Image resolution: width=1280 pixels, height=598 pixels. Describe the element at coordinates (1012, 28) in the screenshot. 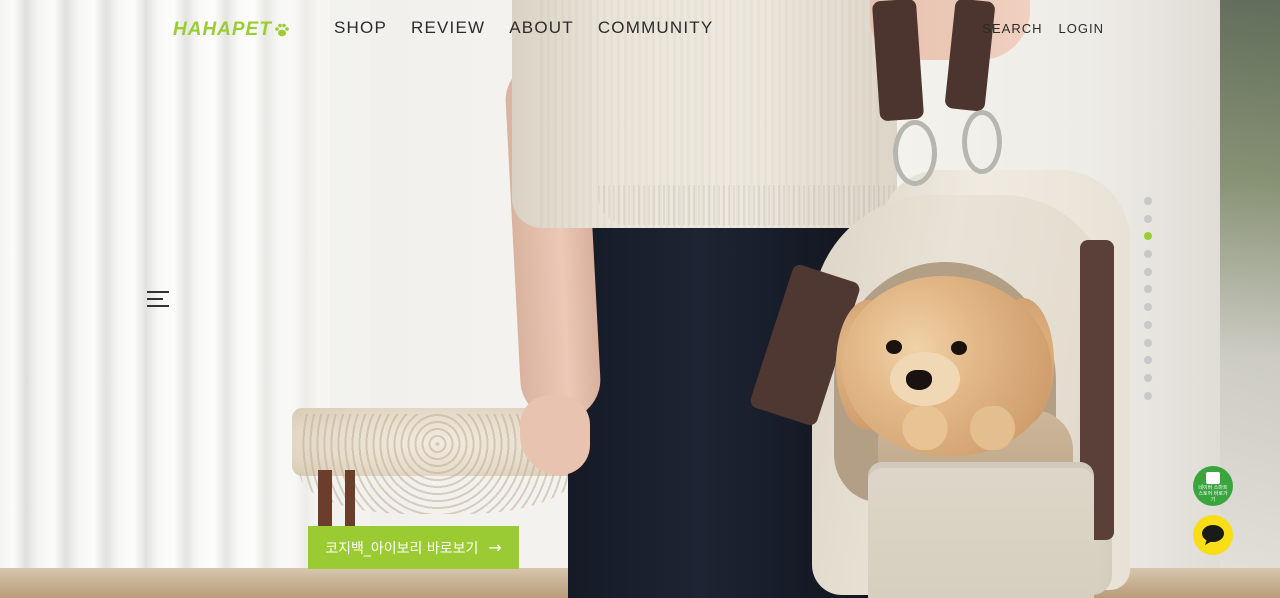

I see `search-link: SEARCH` at that location.